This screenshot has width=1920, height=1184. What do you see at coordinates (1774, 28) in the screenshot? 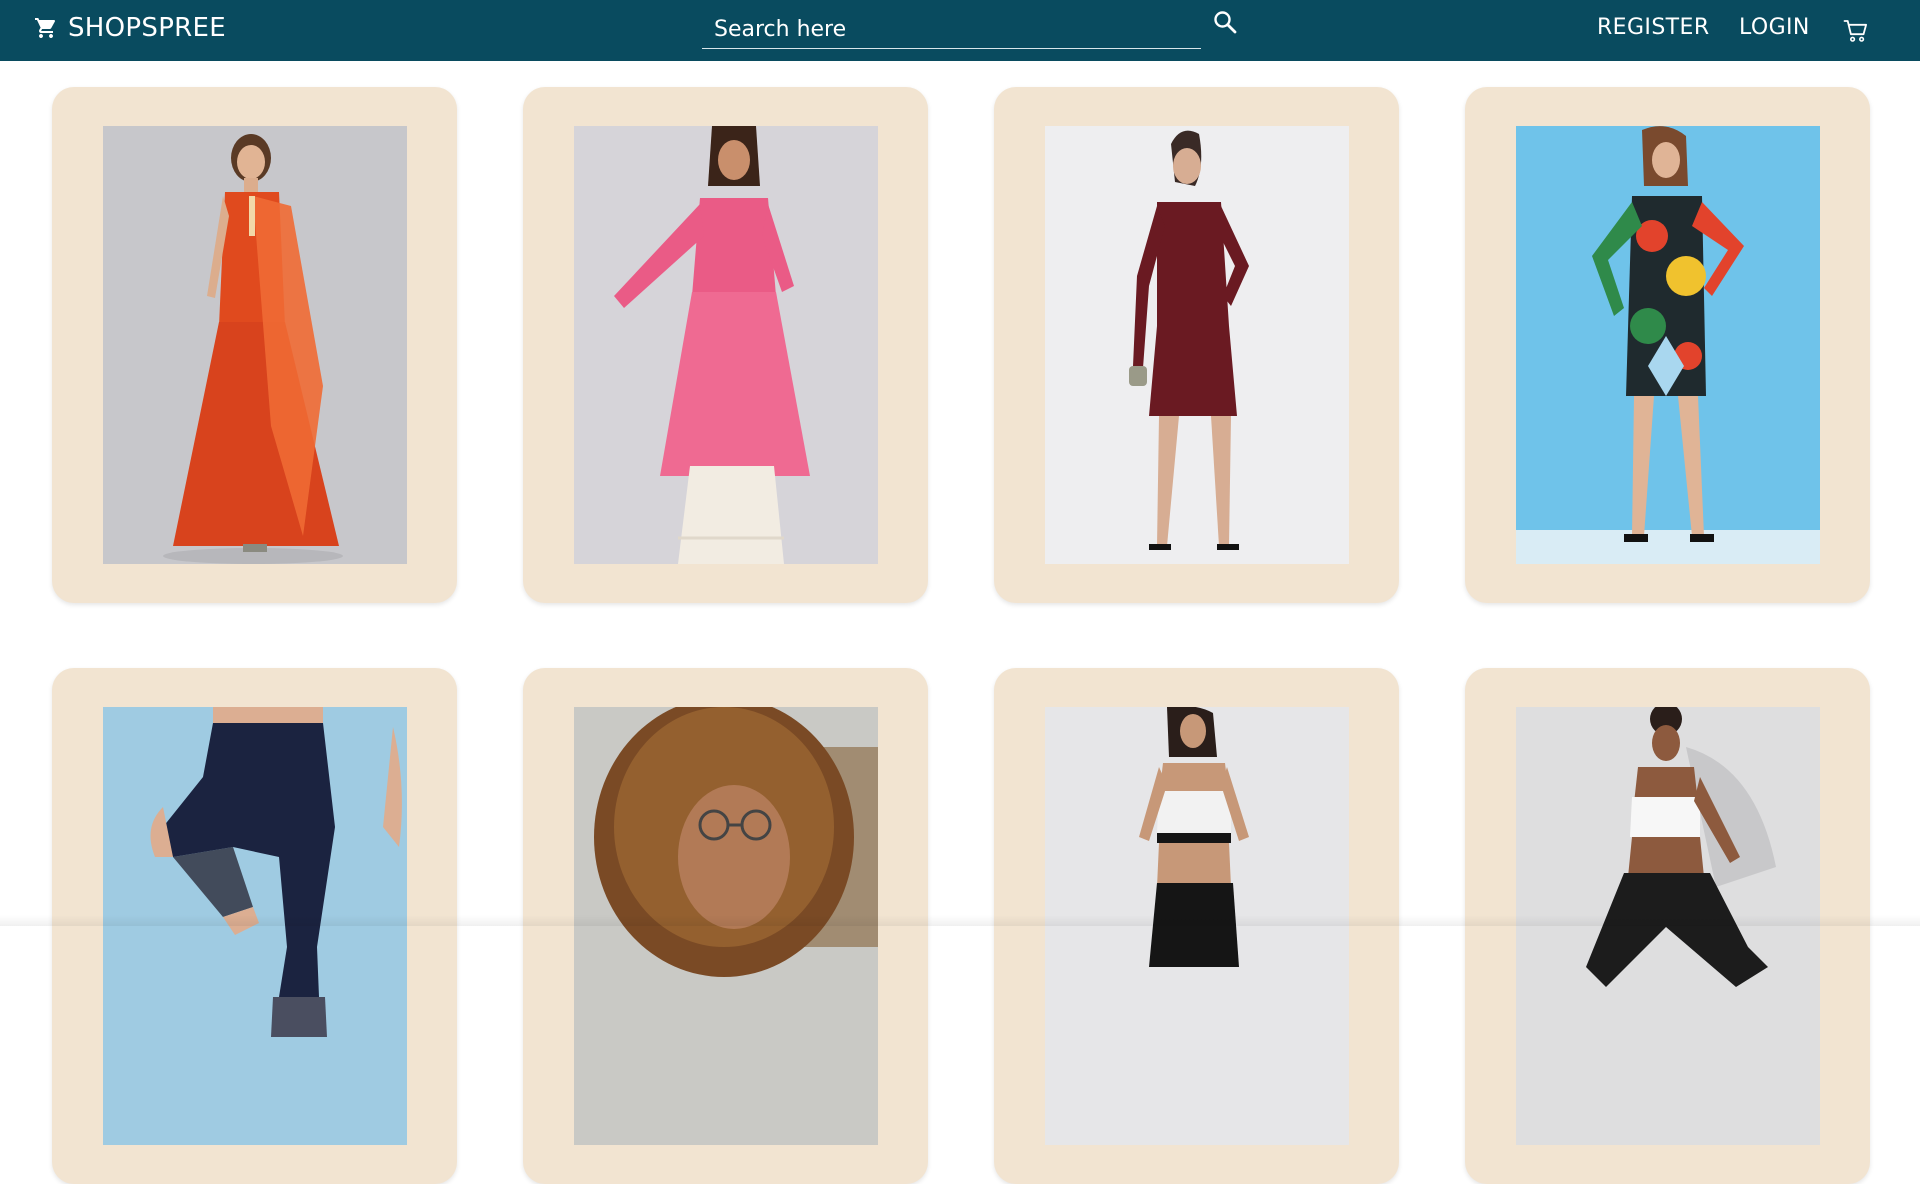
I see `login-link: LOGIN` at bounding box center [1774, 28].